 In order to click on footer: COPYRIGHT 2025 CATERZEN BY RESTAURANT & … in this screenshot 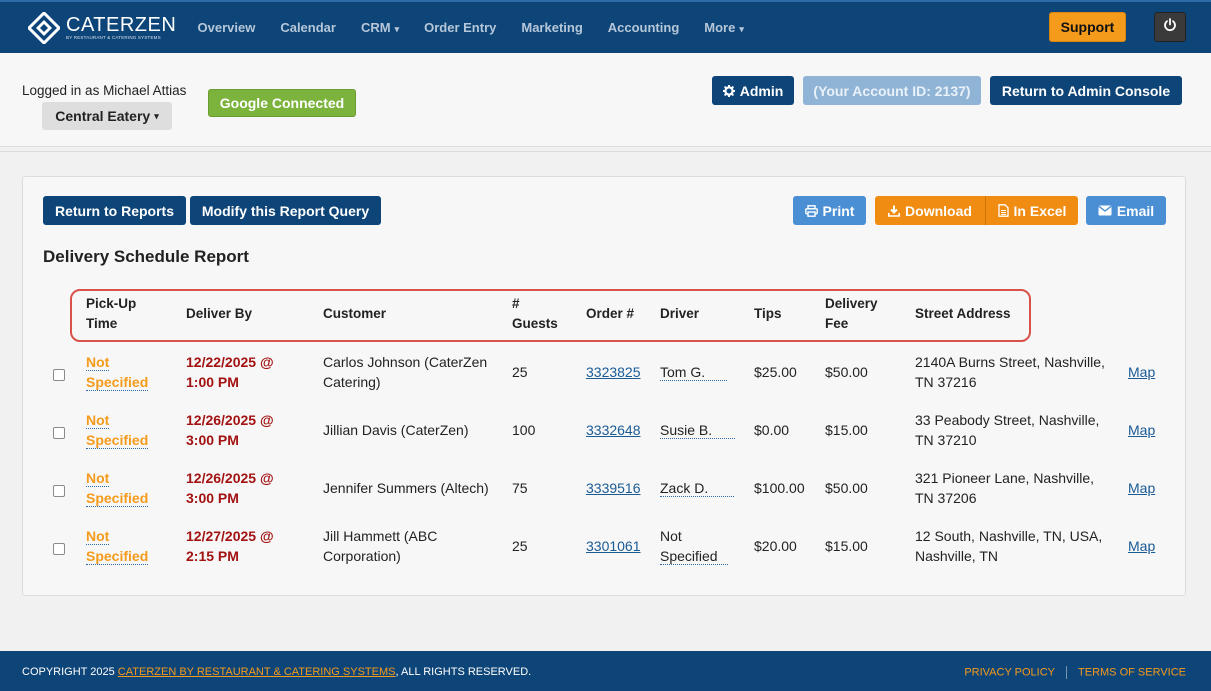, I will do `click(605, 671)`.